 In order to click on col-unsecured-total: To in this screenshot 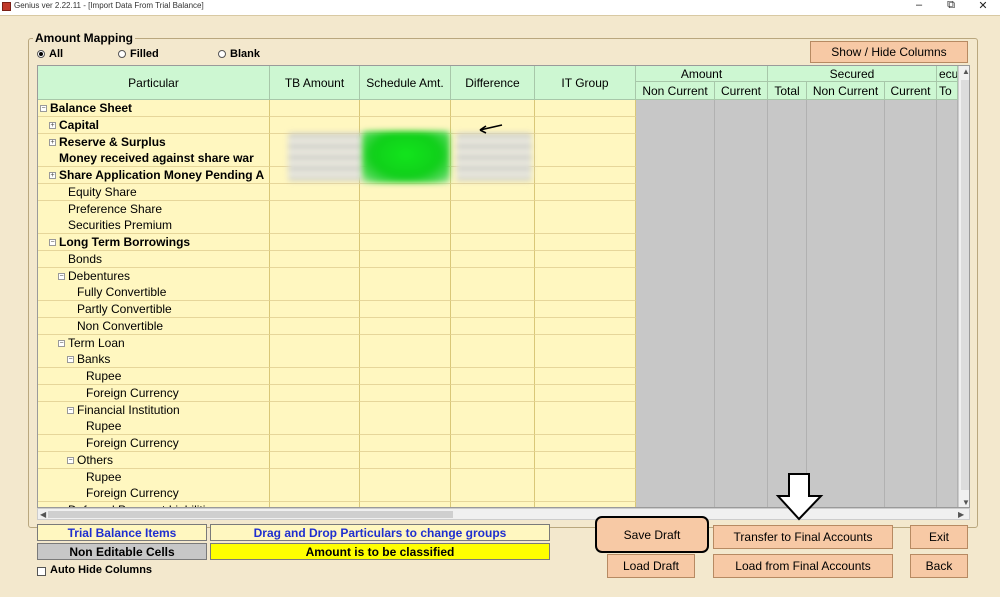, I will do `click(947, 91)`.